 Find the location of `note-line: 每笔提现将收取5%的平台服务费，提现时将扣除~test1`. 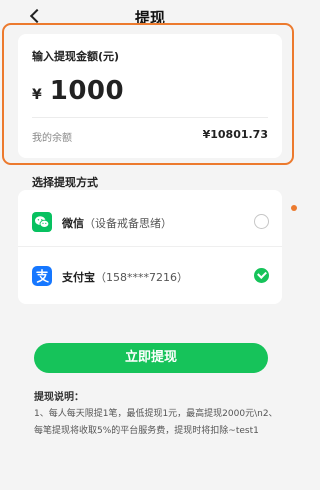

note-line: 每笔提现将收取5%的平台服务费，提现时将扣除~test1 is located at coordinates (146, 431).